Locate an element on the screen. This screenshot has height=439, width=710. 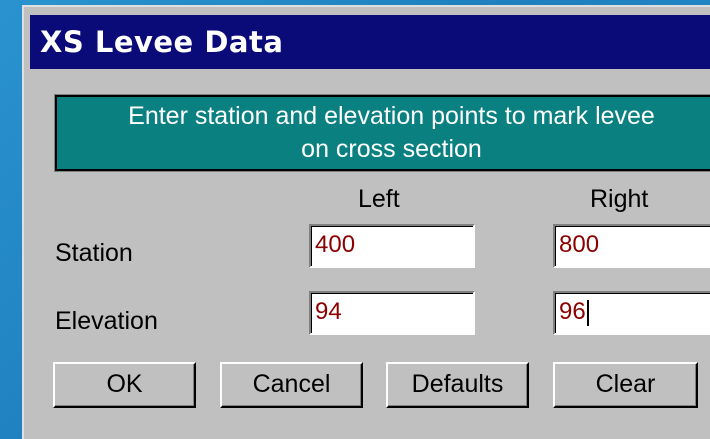
defaults-button: Defaults is located at coordinates (457, 385).